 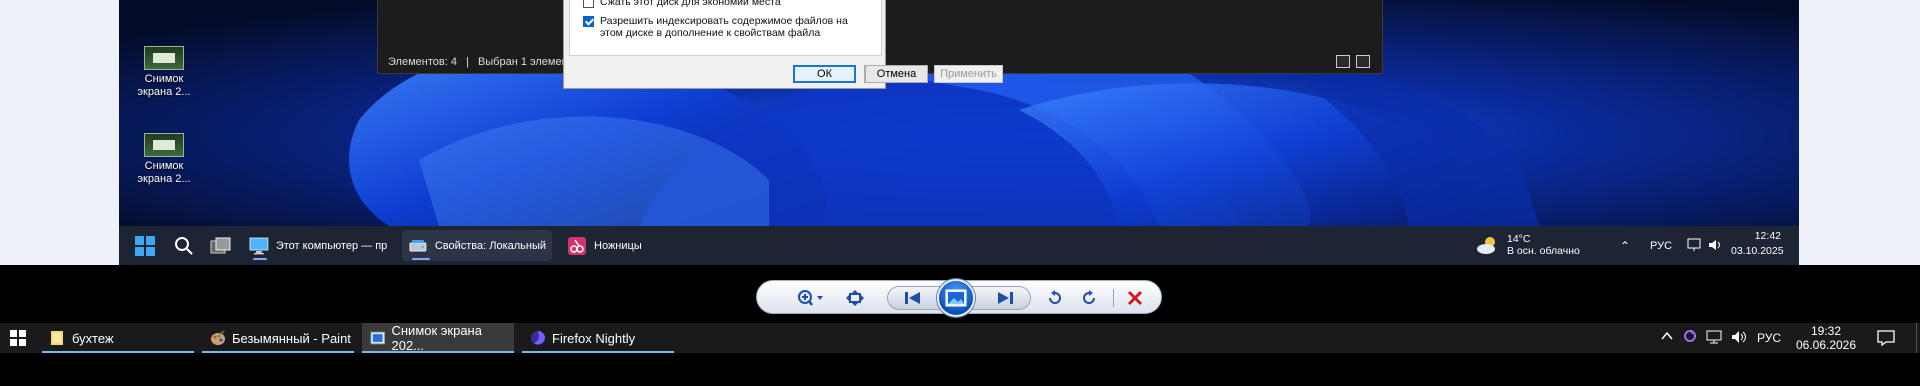 I want to click on photo-viewer-toolbar, so click(x=959, y=298).